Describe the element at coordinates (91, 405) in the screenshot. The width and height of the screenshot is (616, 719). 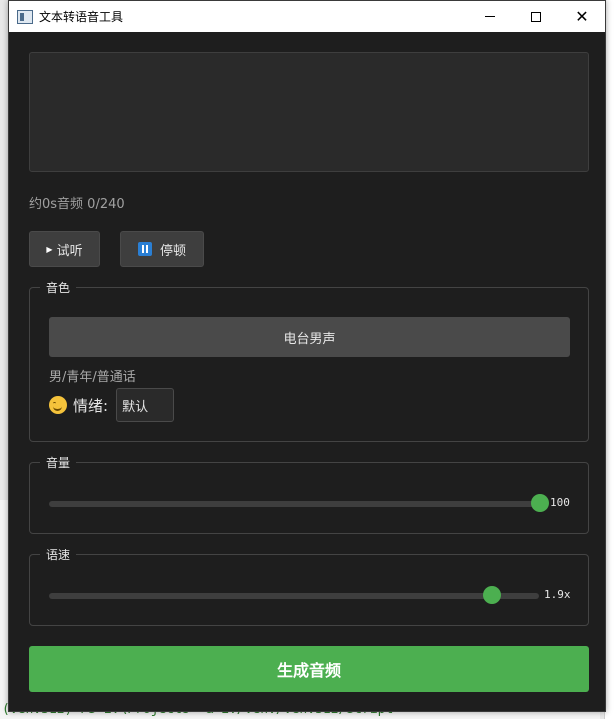
I see `emotion-label: 情绪:` at that location.